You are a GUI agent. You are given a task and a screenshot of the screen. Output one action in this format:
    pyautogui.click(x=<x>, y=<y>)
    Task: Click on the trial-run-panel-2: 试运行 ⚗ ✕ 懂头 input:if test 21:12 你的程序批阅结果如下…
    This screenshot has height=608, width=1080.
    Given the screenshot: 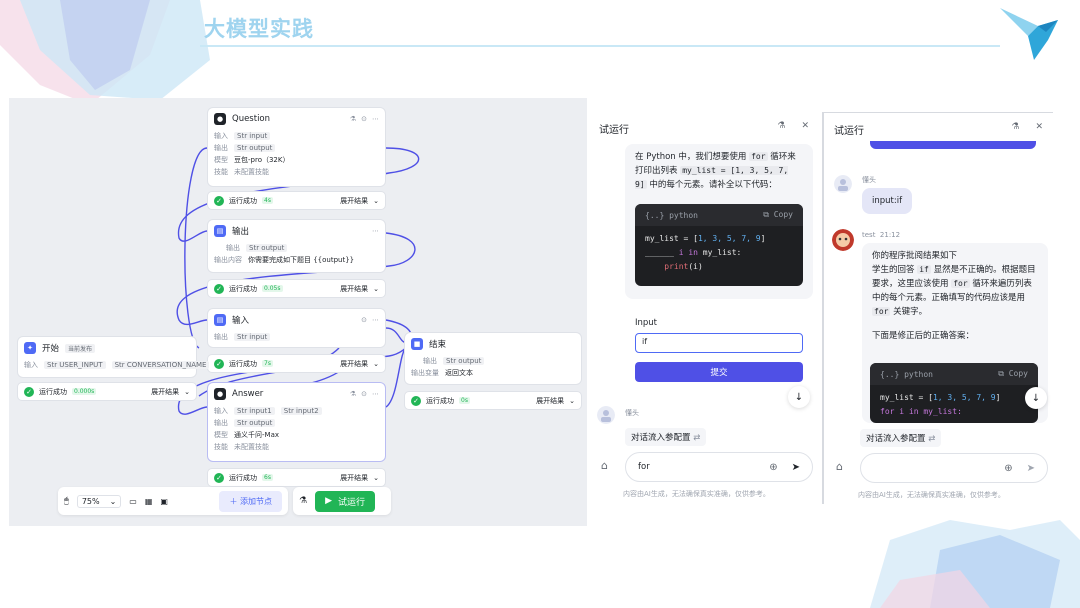 What is the action you would take?
    pyautogui.click(x=937, y=308)
    